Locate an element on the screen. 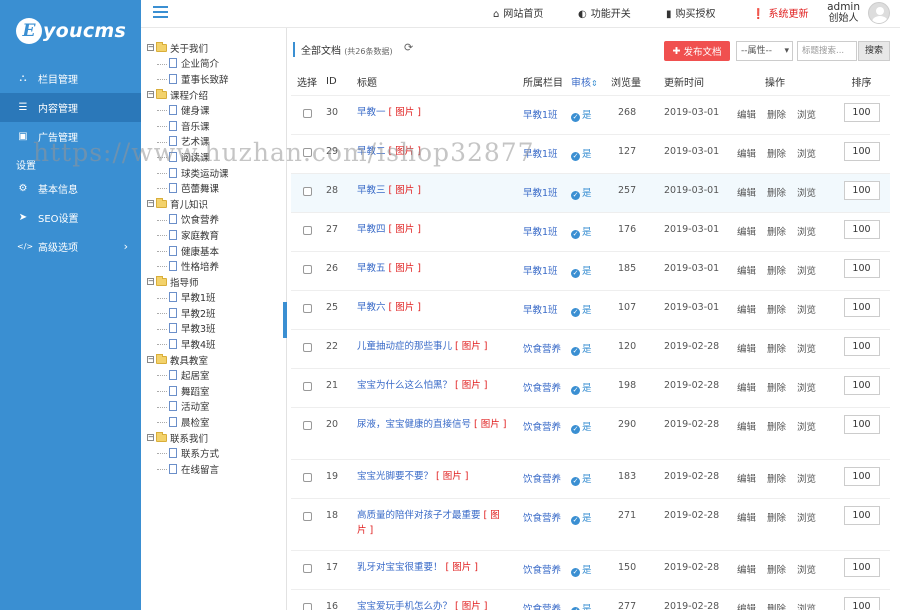 The image size is (900, 610). row-title-link: 早教三 is located at coordinates (371, 190).